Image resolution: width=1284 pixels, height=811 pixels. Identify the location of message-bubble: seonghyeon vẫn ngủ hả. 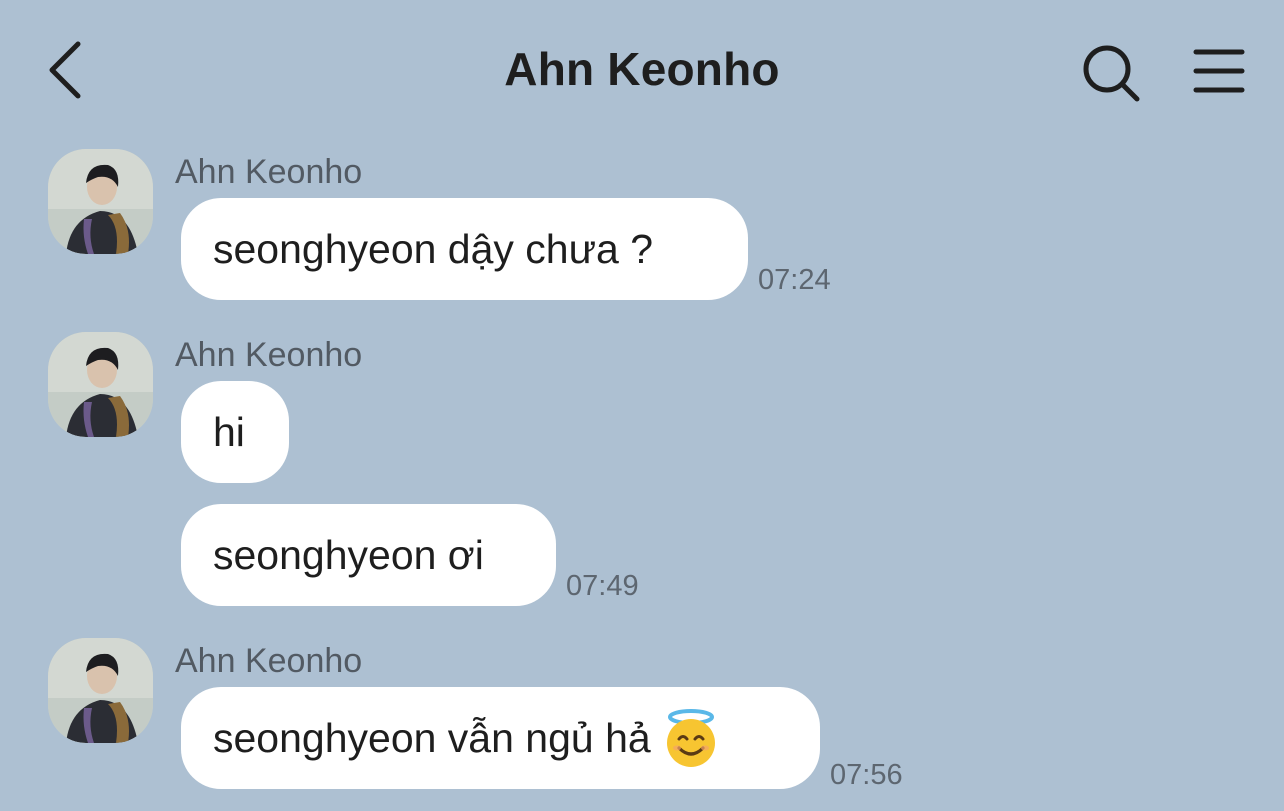
(500, 738).